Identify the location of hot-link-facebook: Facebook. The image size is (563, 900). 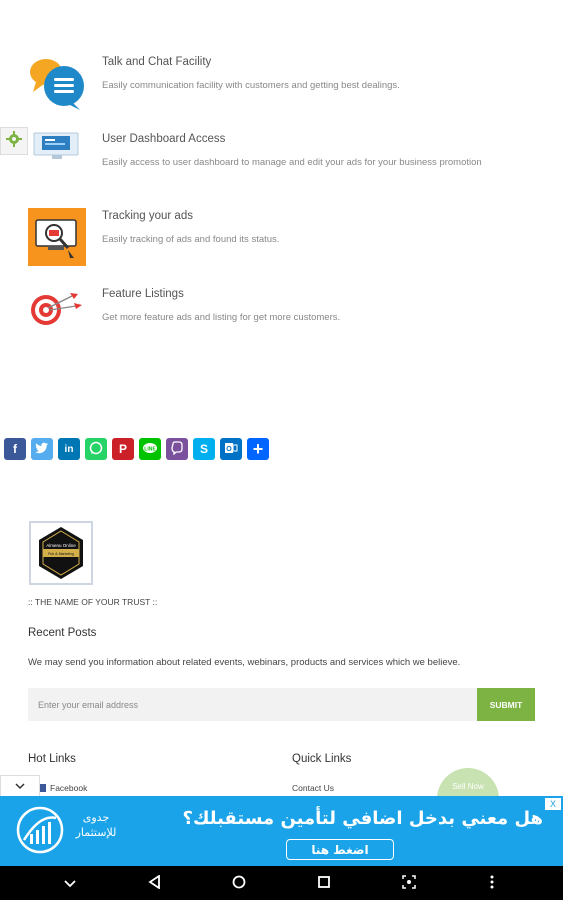
(63, 788).